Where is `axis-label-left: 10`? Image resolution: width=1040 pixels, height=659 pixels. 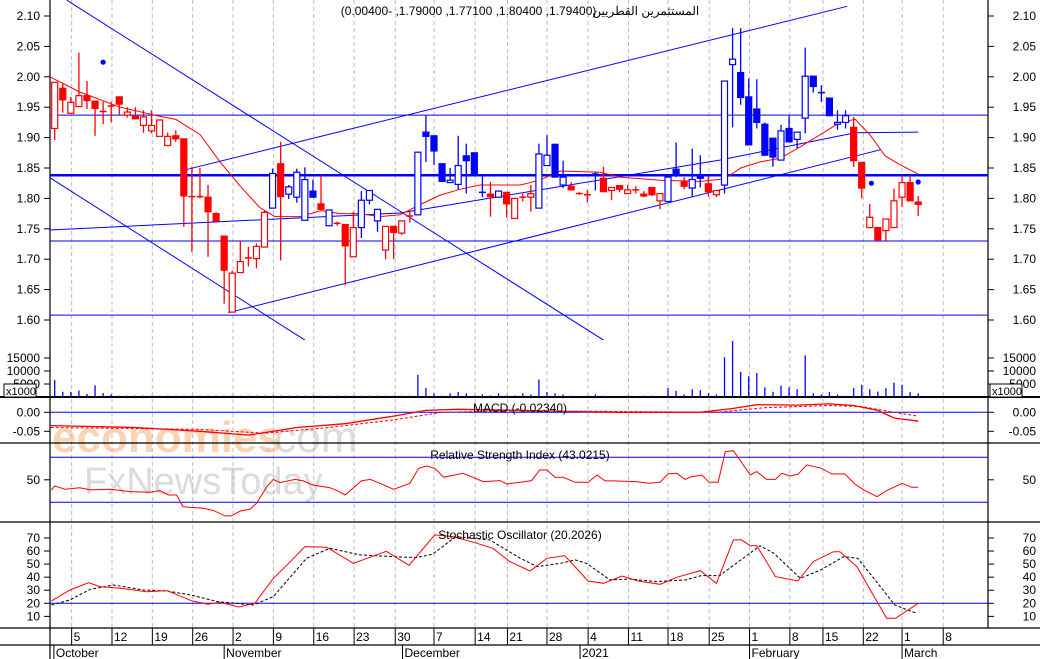 axis-label-left: 10 is located at coordinates (34, 616).